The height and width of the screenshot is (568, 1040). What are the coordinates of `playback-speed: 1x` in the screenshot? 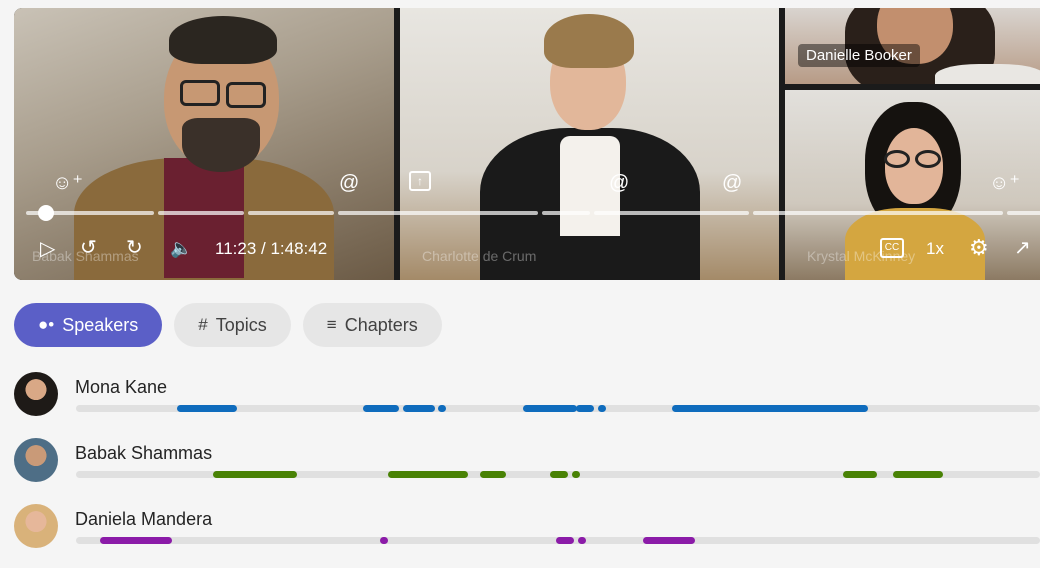 It's located at (935, 248).